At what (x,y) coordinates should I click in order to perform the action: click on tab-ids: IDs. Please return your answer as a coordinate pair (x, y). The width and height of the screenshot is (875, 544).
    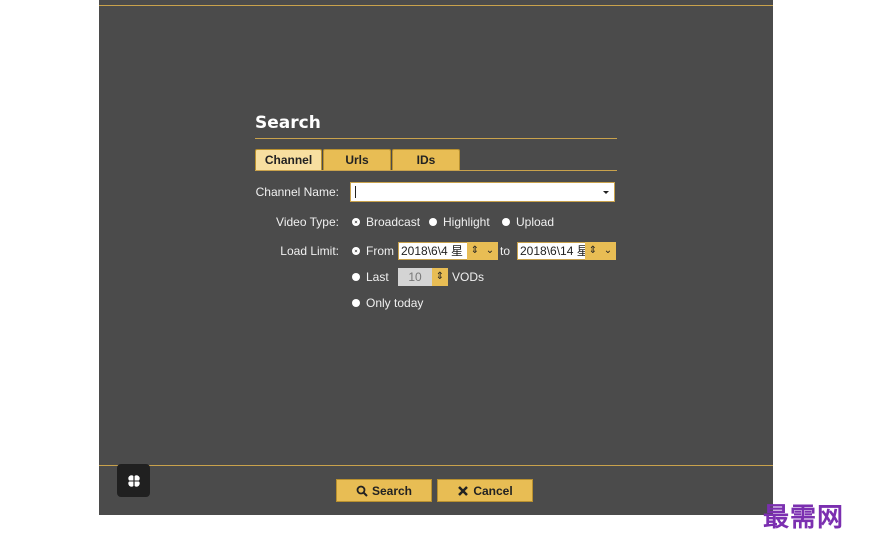
    Looking at the image, I should click on (426, 159).